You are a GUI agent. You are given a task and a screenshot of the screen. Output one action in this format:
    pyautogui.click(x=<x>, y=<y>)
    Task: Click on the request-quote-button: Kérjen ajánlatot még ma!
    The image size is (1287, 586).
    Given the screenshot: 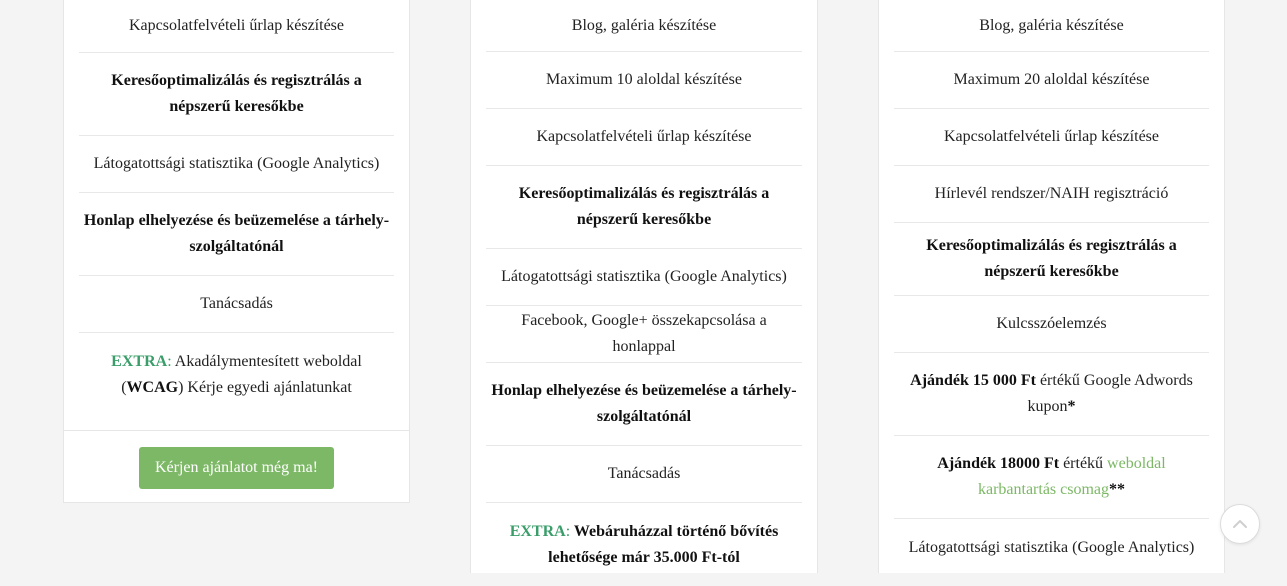 What is the action you would take?
    pyautogui.click(x=236, y=468)
    